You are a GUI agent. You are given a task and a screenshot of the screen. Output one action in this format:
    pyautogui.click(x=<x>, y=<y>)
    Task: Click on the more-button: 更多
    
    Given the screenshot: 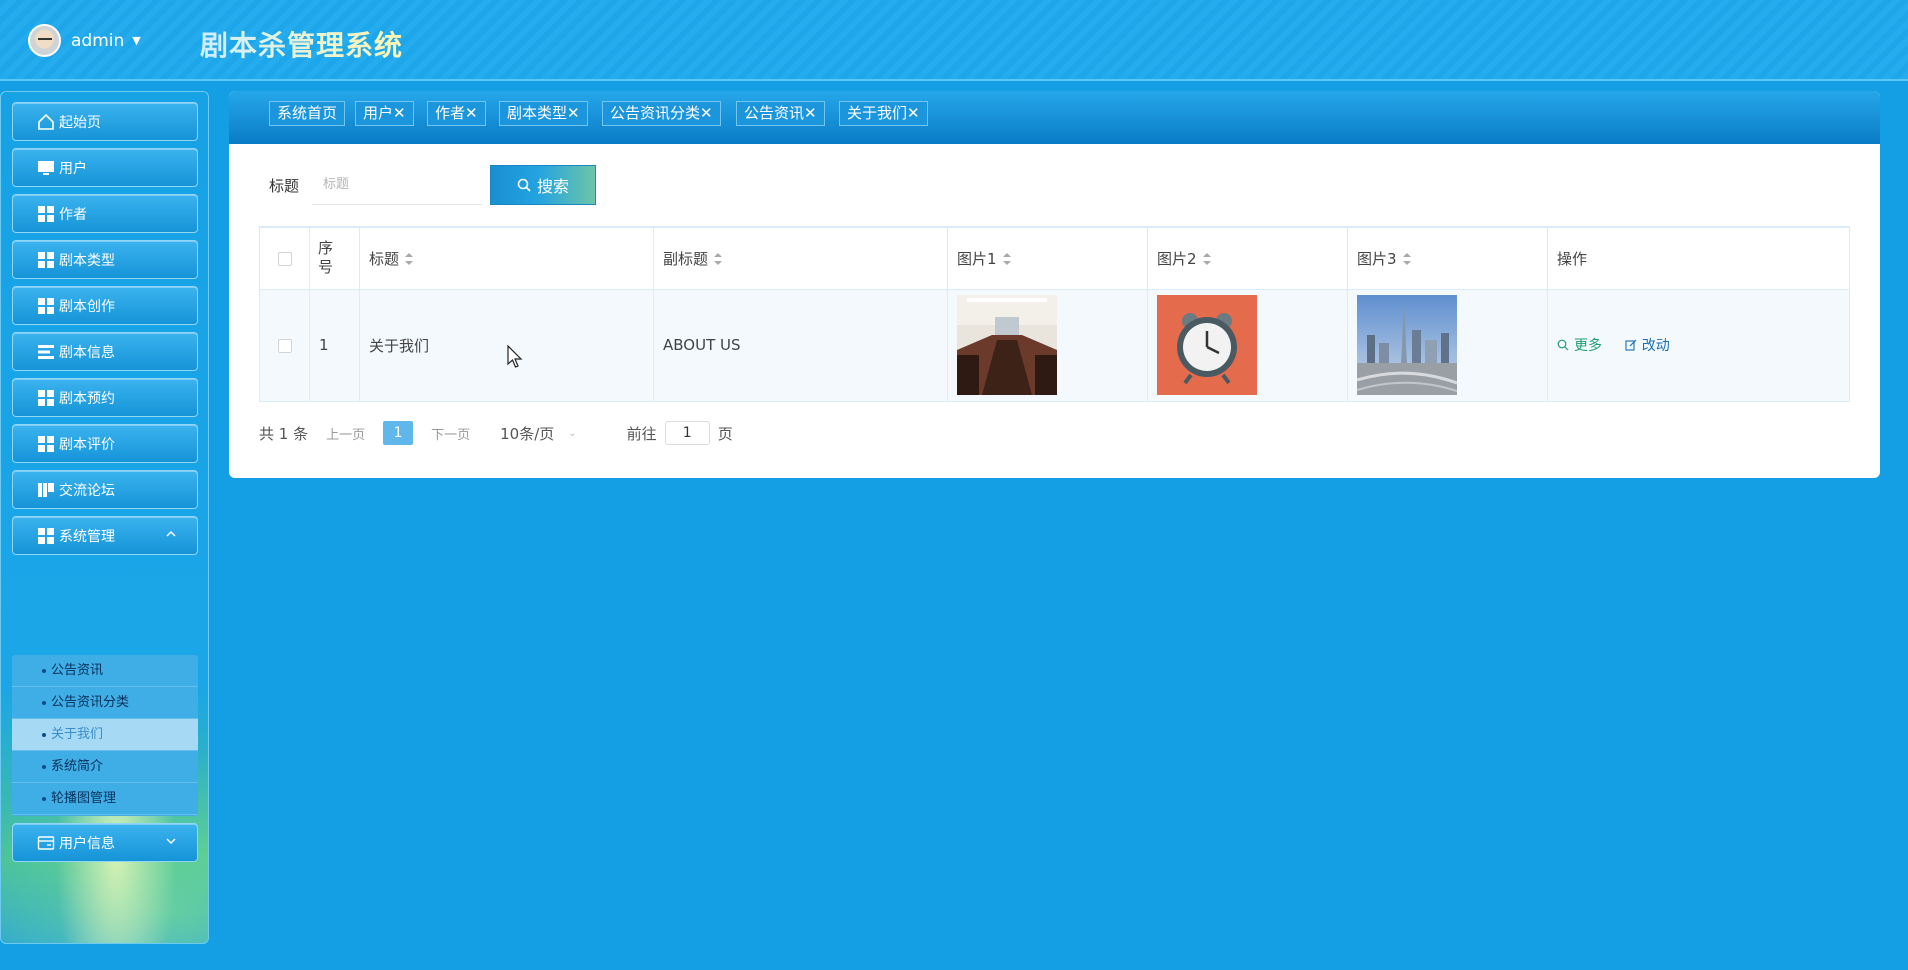 What is the action you would take?
    pyautogui.click(x=1579, y=345)
    